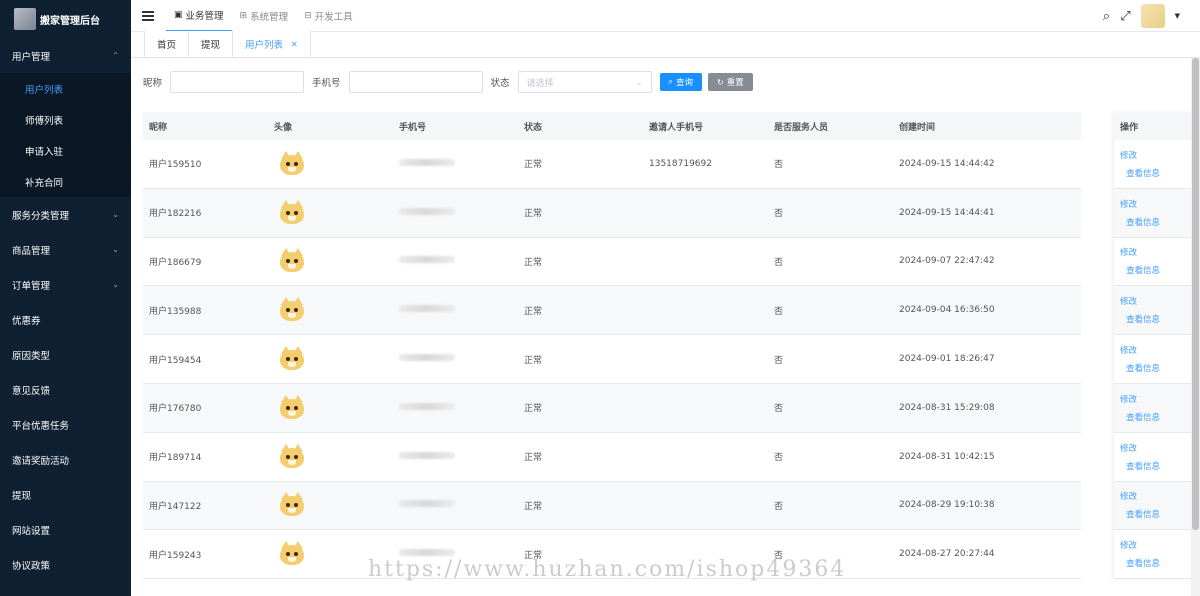 Image resolution: width=1200 pixels, height=596 pixels. What do you see at coordinates (237, 82) in the screenshot?
I see `nickname-input` at bounding box center [237, 82].